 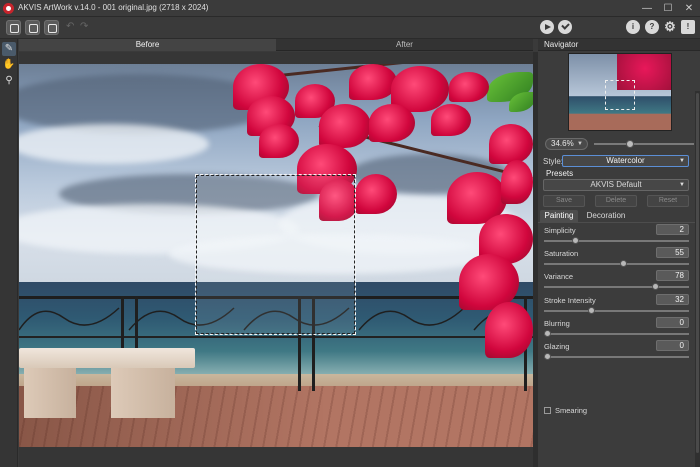 I want to click on stroke-intensity-slider-track, so click(x=616, y=311).